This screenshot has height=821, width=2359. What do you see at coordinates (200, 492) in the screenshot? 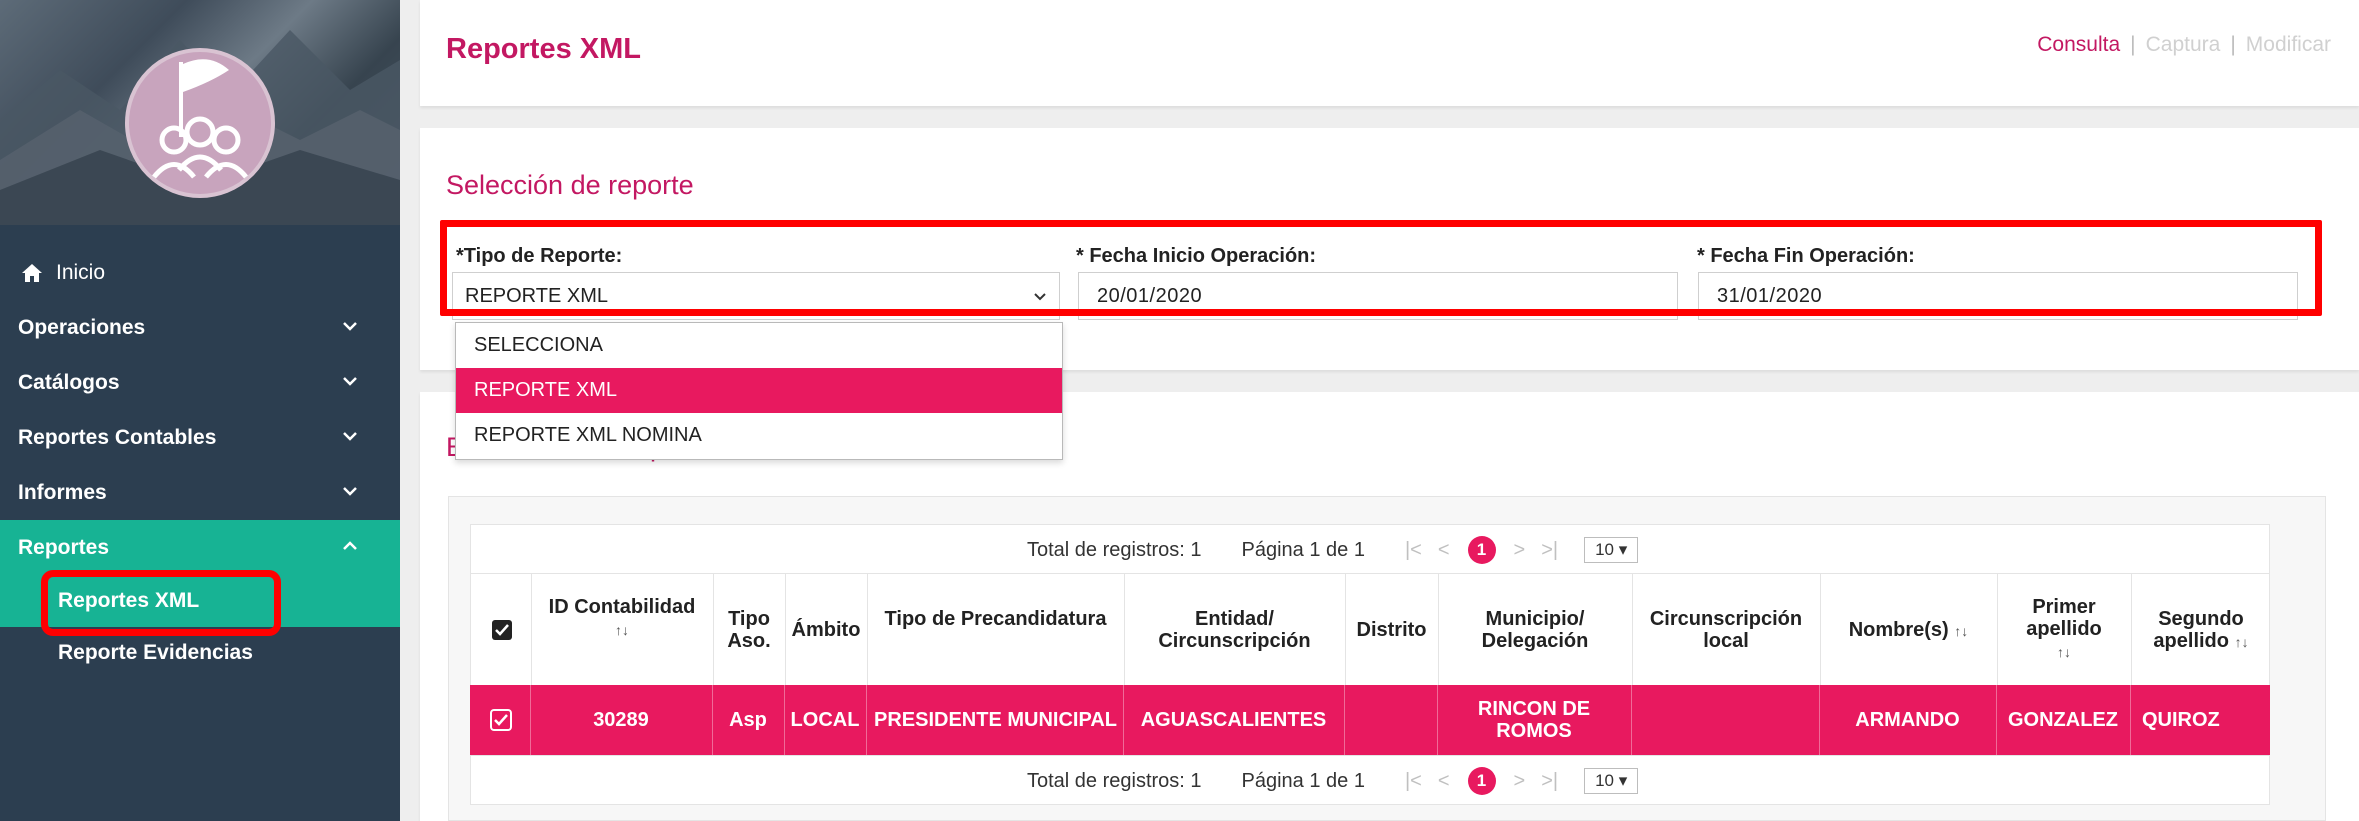
I see `sidebar-item-informes: Informes` at bounding box center [200, 492].